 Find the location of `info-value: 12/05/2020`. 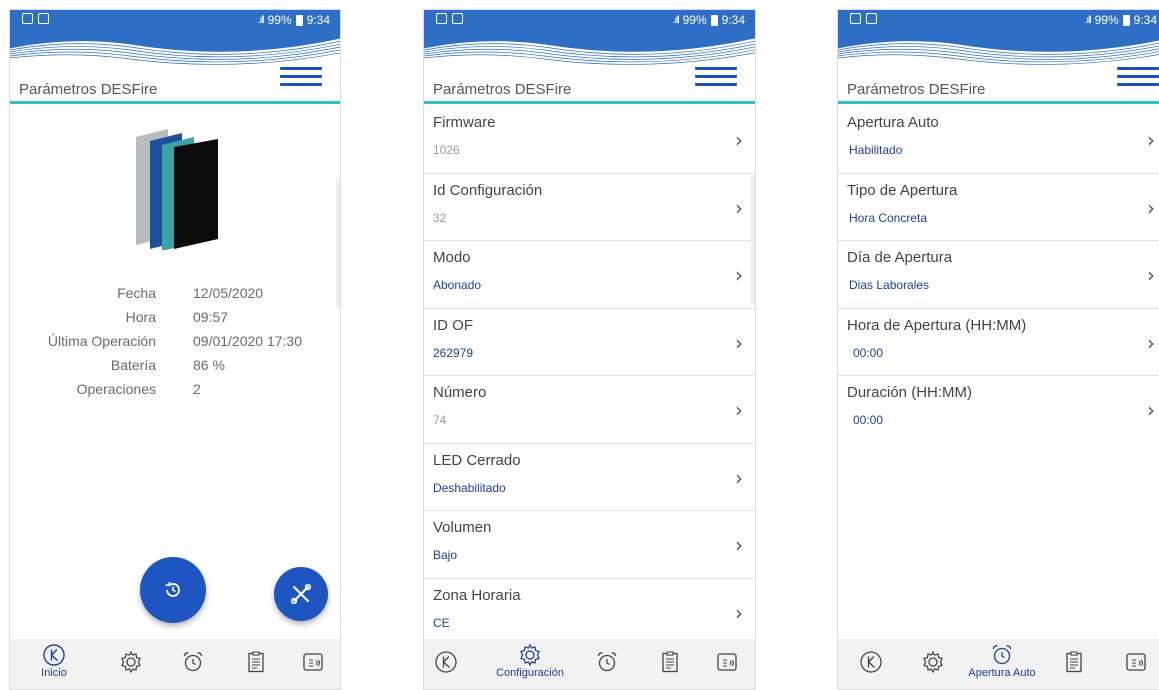

info-value: 12/05/2020 is located at coordinates (228, 293).